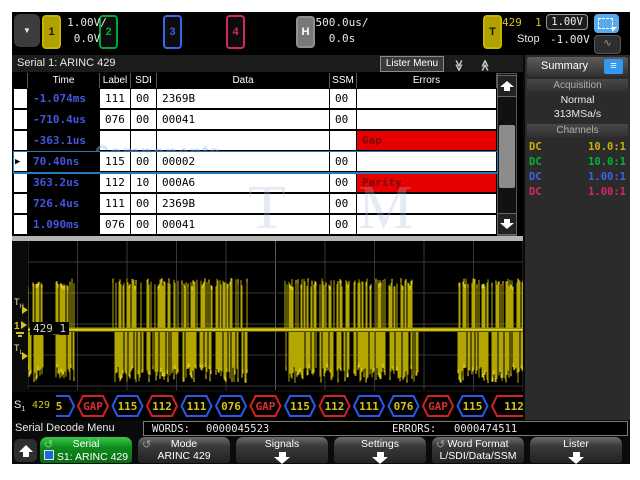  Describe the element at coordinates (492, 32) in the screenshot. I see `trigger-button: T` at that location.